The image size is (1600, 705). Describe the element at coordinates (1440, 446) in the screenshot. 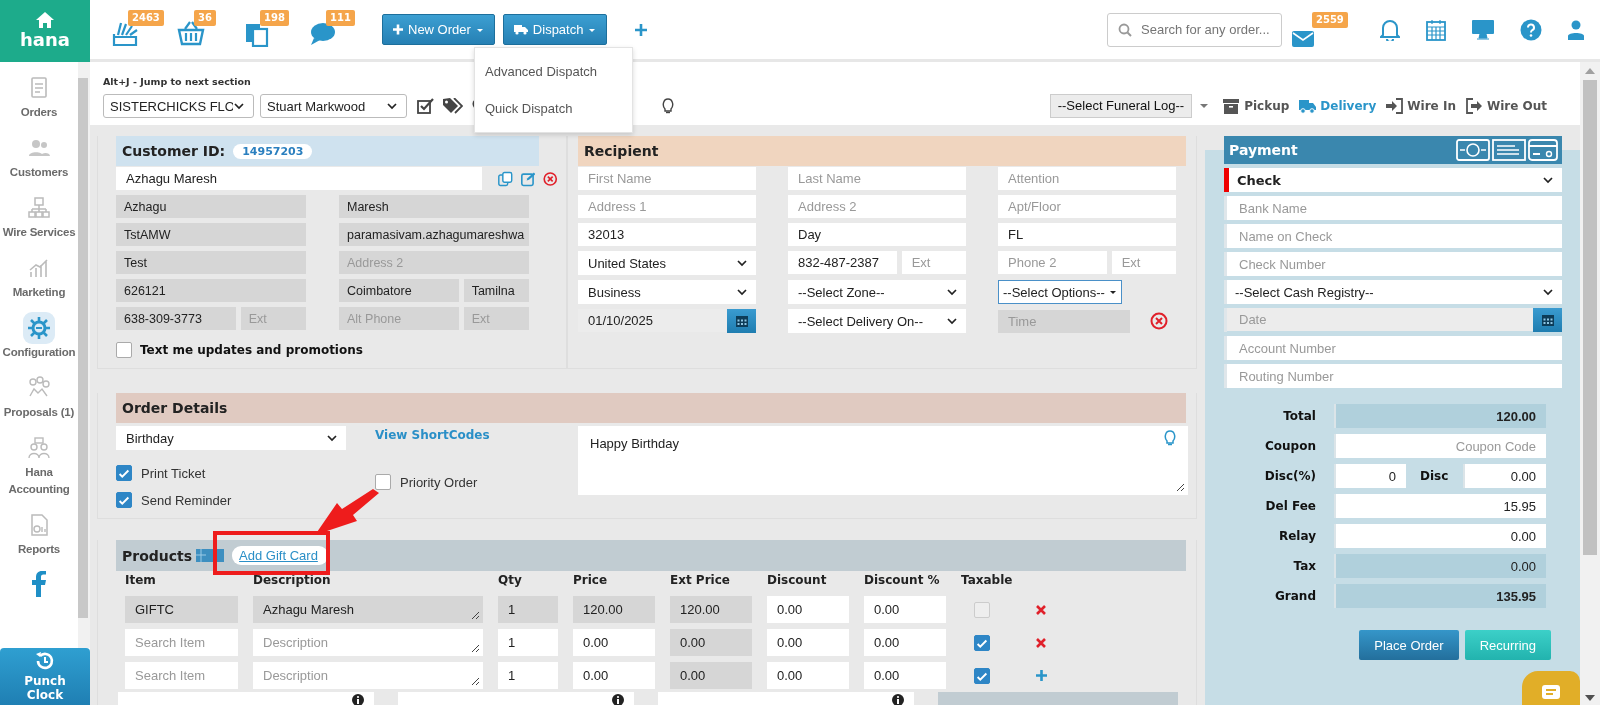

I see `input-field: Coupon Code` at that location.